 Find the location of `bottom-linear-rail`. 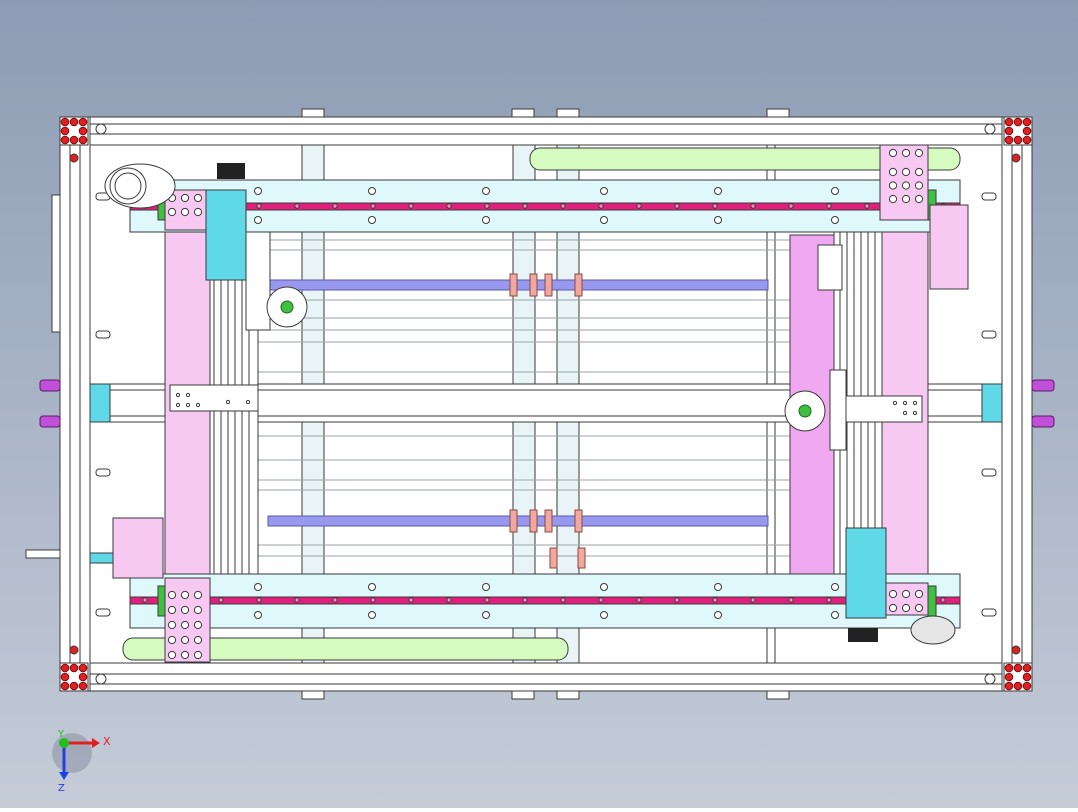

bottom-linear-rail is located at coordinates (545, 601).